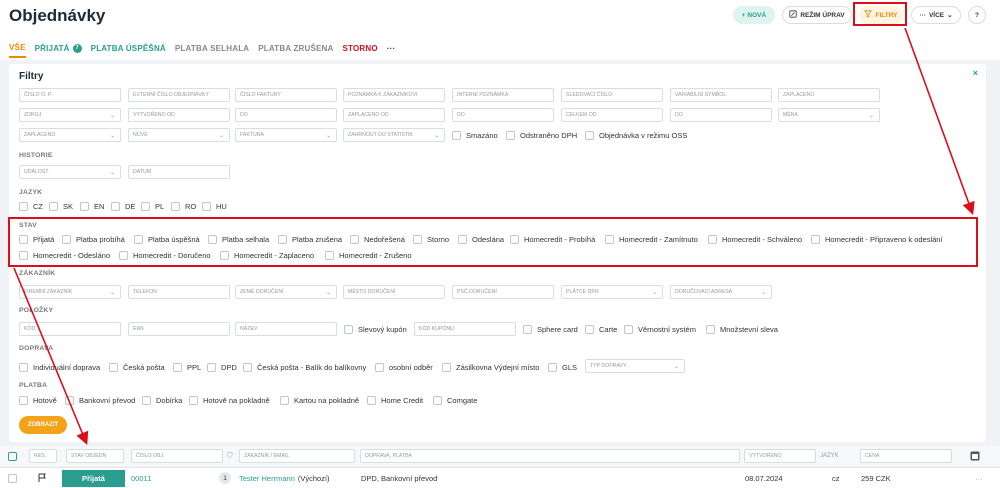  What do you see at coordinates (152, 206) in the screenshot?
I see `check-lang-pl: PL` at bounding box center [152, 206].